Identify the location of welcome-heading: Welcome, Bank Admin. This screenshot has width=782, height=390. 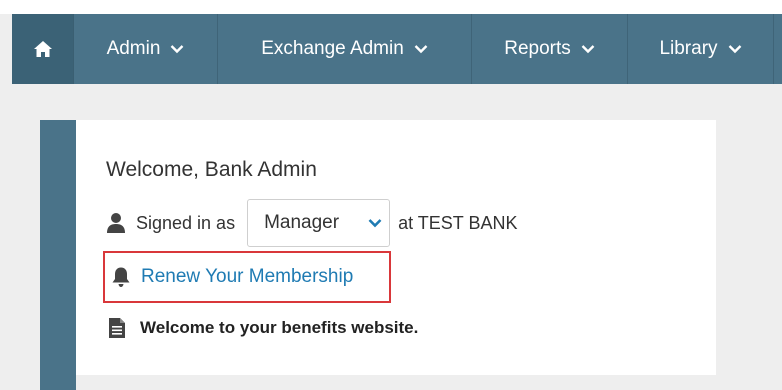
(211, 169).